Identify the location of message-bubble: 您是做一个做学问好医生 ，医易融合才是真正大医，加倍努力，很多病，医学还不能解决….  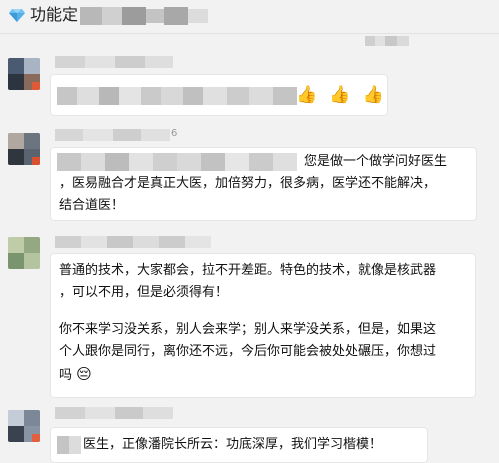
(263, 184).